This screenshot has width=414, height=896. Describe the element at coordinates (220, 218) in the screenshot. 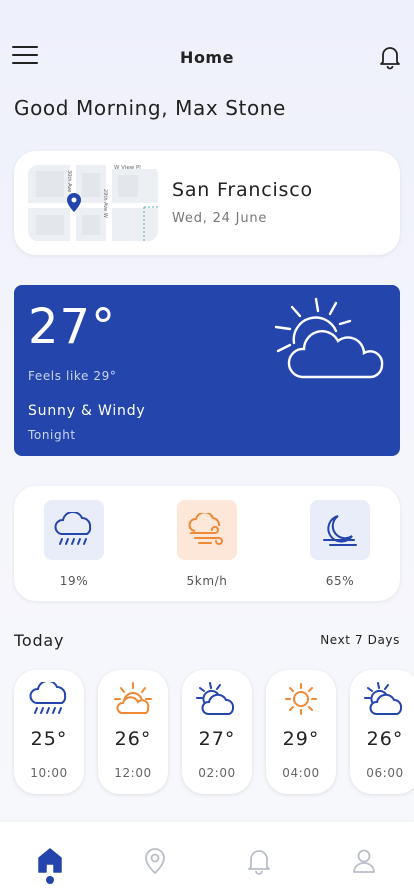

I see `current-date: Wed, 24 June` at that location.